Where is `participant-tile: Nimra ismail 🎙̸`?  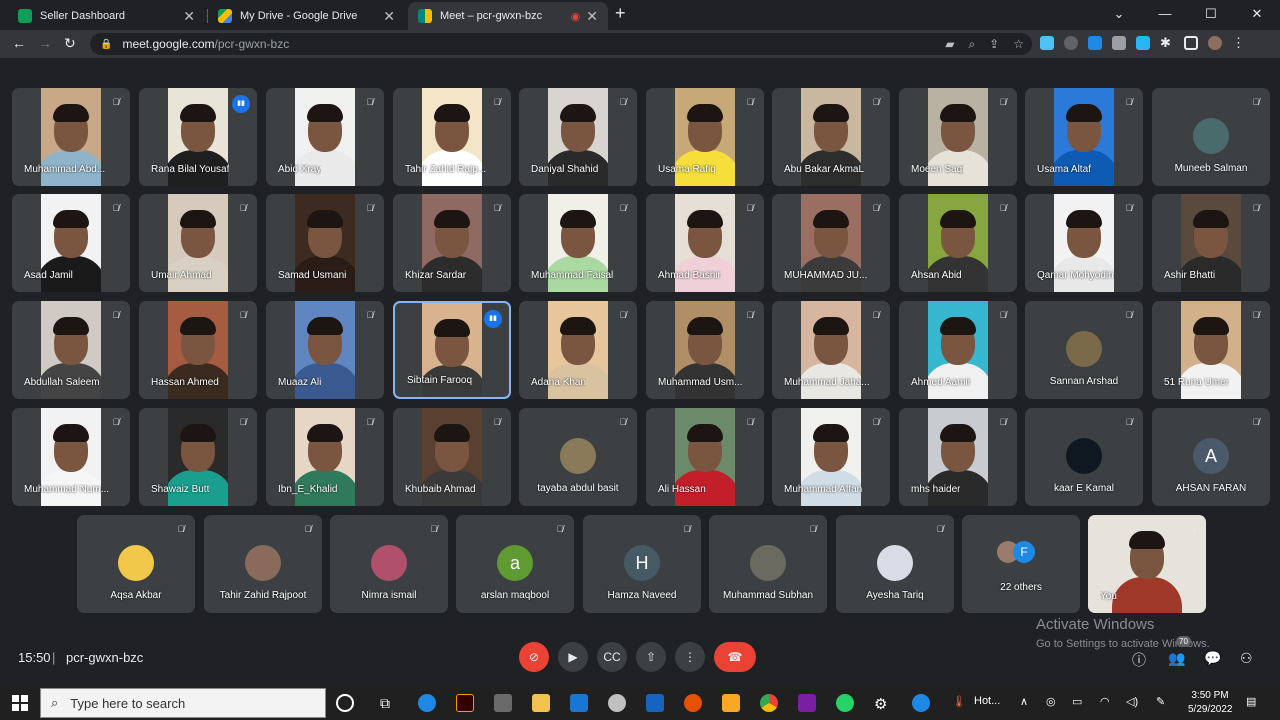 participant-tile: Nimra ismail 🎙̸ is located at coordinates (389, 564).